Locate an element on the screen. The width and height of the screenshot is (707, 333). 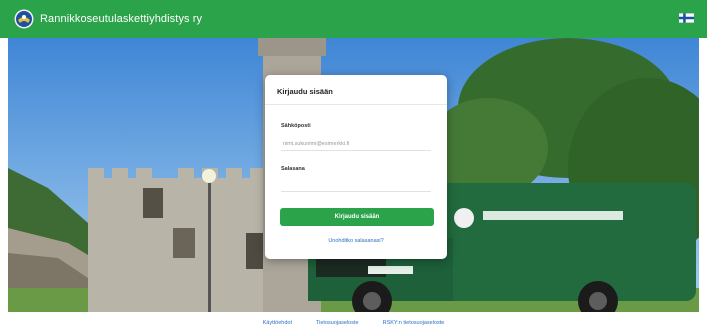
card-divider is located at coordinates (356, 104).